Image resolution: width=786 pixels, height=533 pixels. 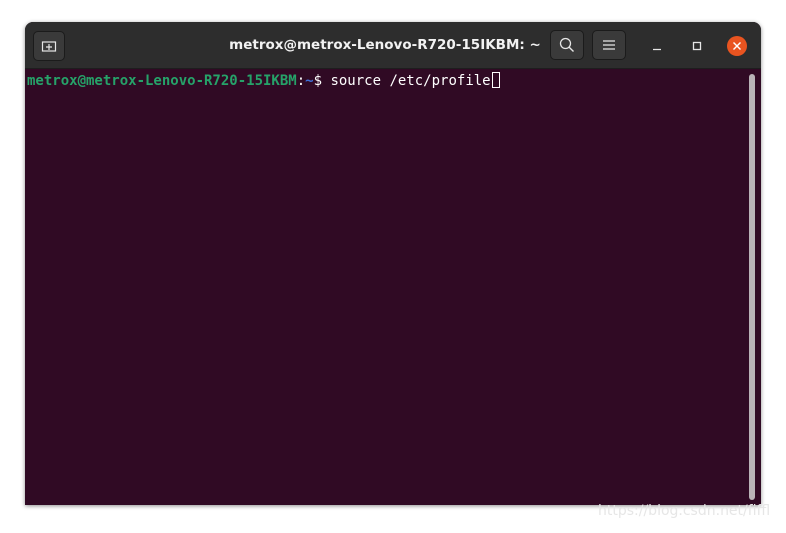 I want to click on close-icon, so click(x=737, y=46).